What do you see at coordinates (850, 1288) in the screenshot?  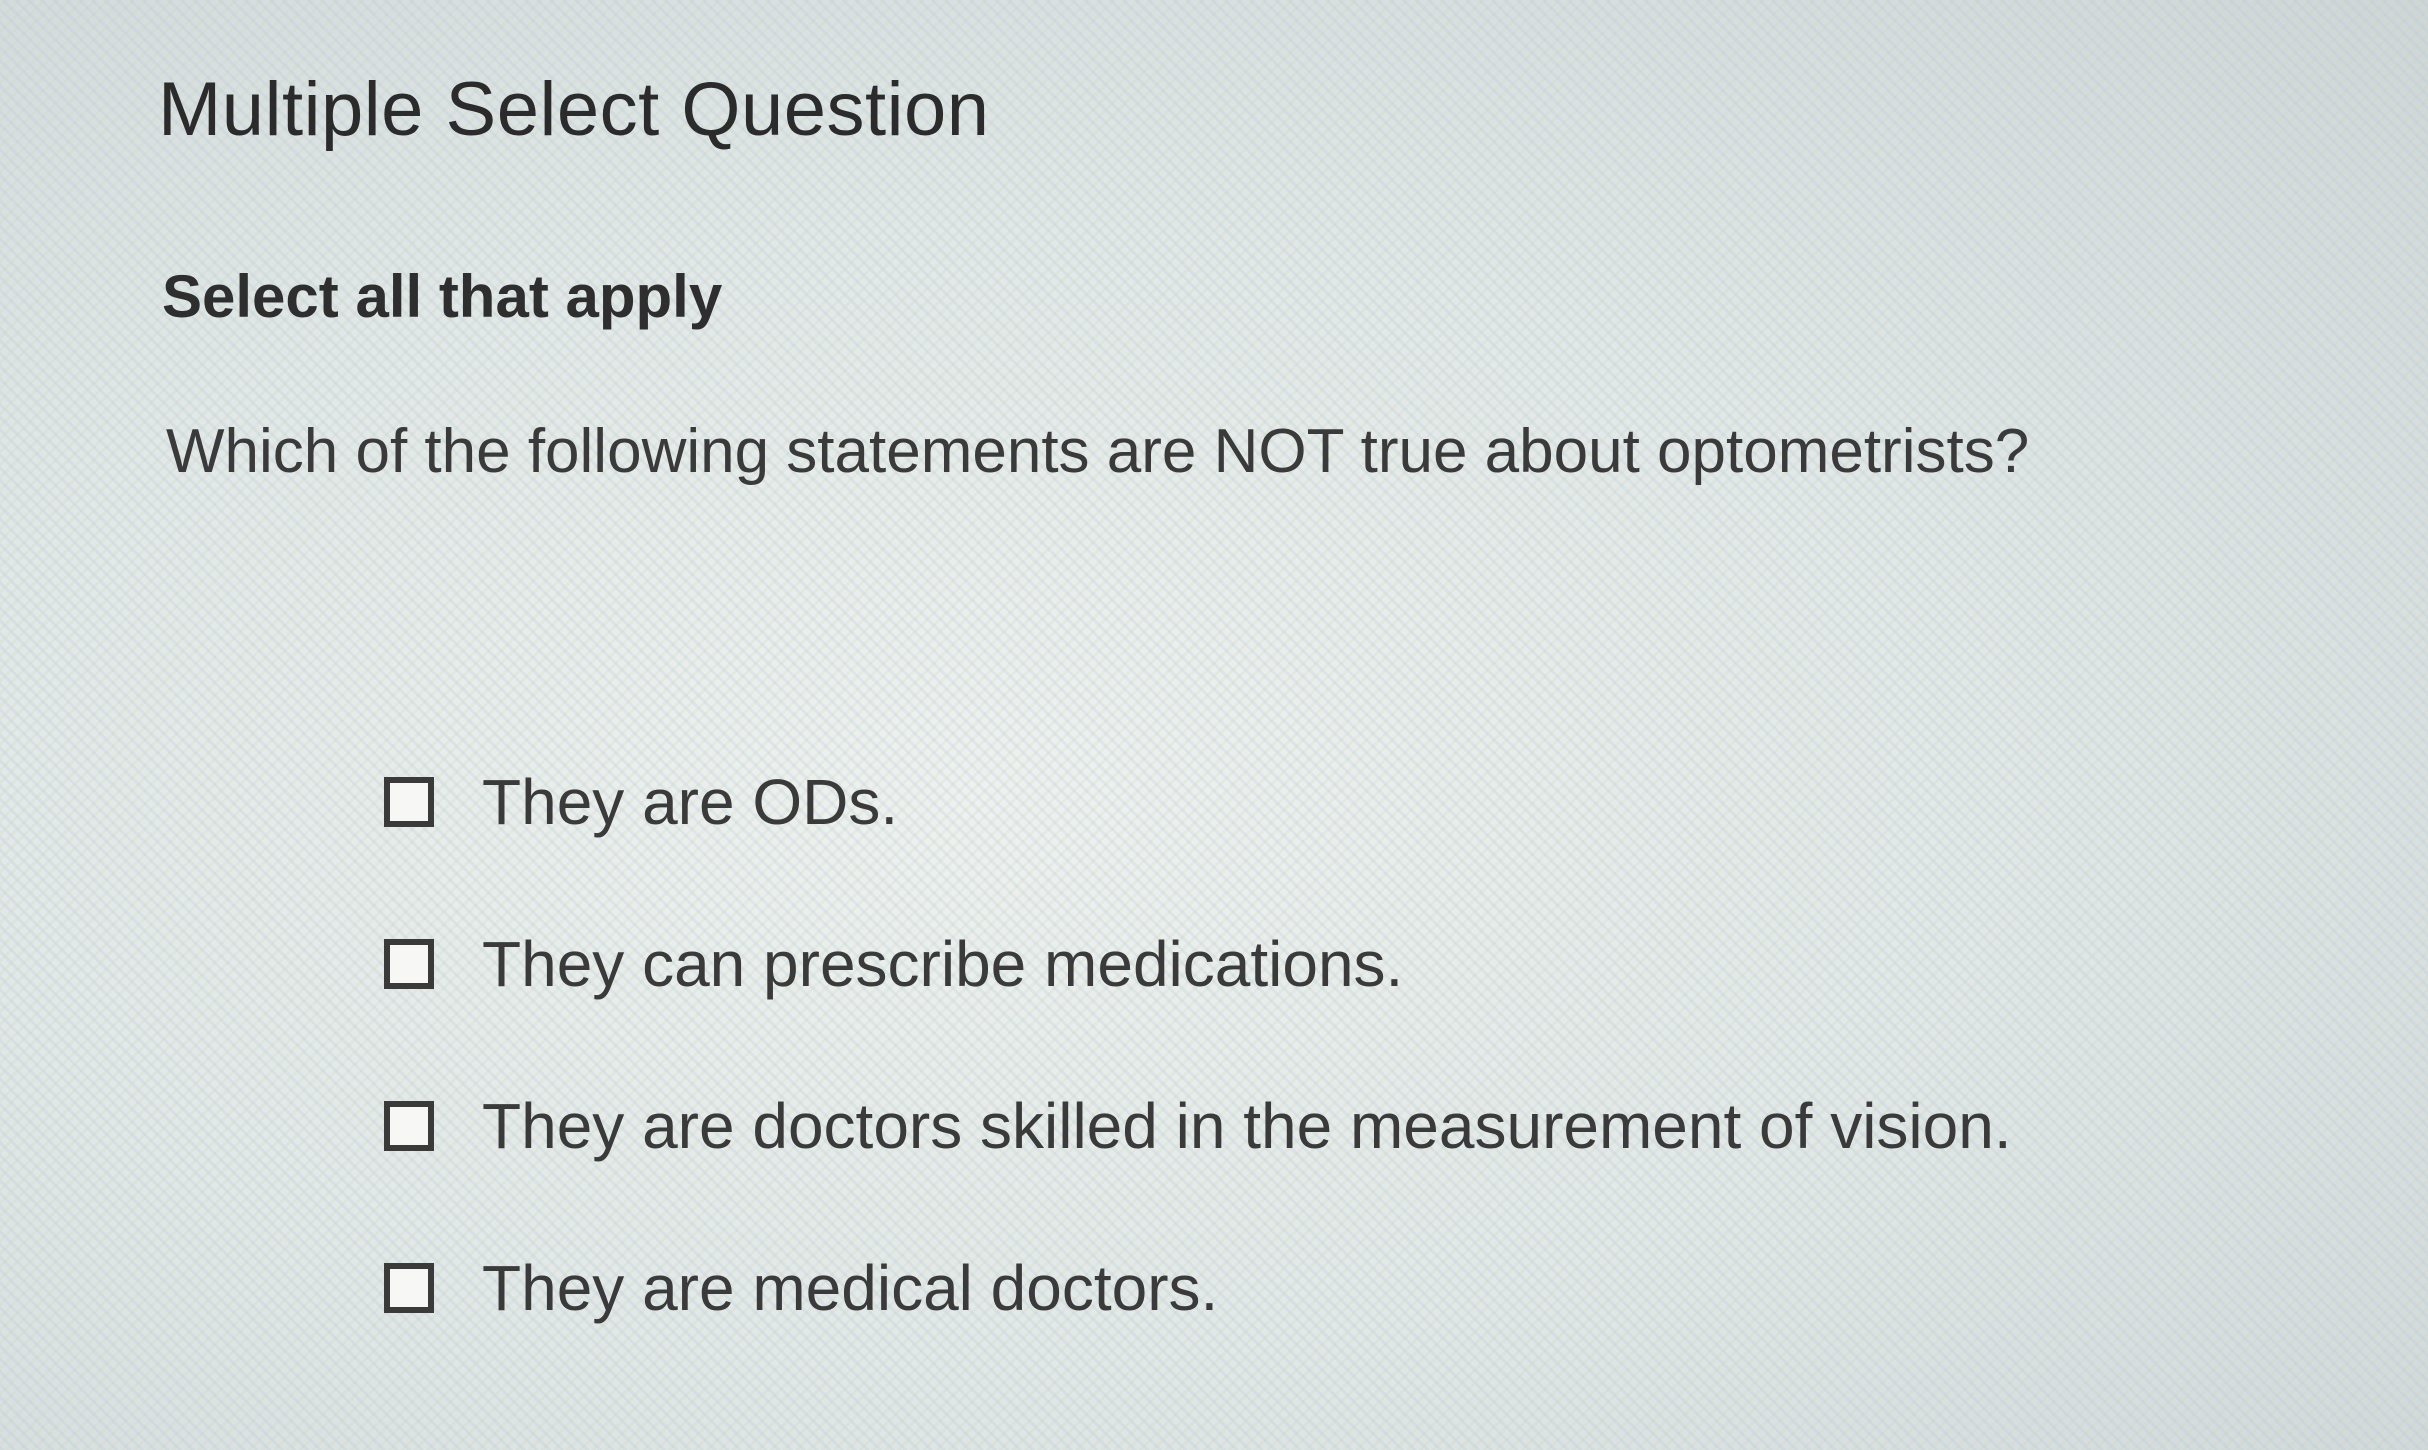 I see `answer-label-4: They are medical doctors.` at bounding box center [850, 1288].